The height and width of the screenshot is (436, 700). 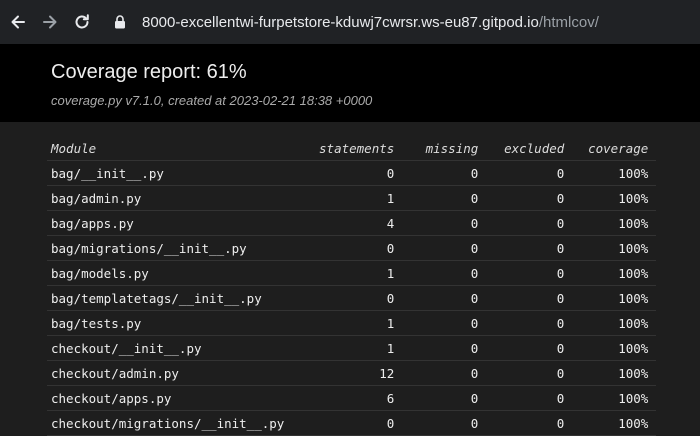 I want to click on coverage-version-link: coverage.py v7.1.0, so click(x=106, y=100).